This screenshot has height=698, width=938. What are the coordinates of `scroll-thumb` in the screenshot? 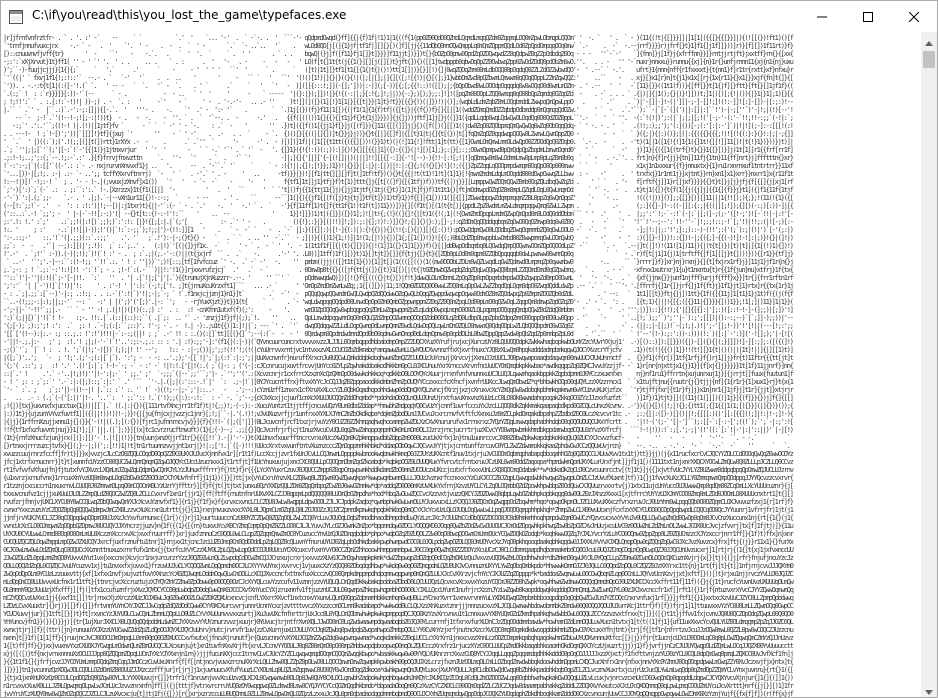 It's located at (929, 59).